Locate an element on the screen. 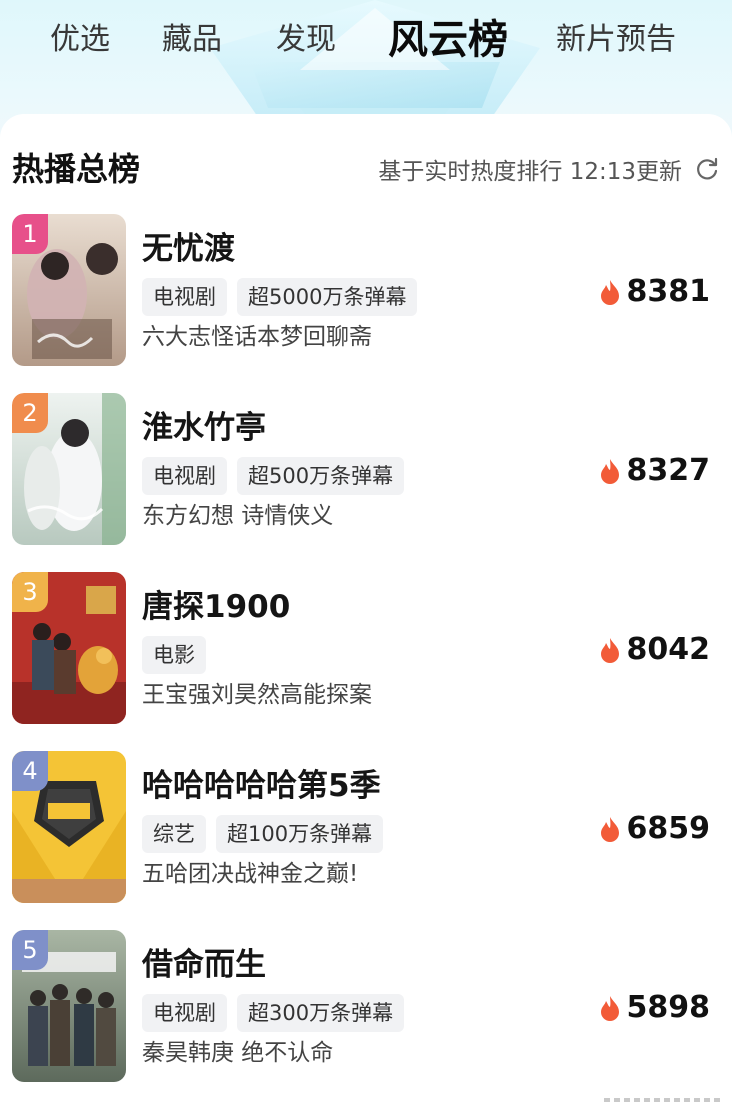  tag-list: 电视剧 超500万条弹幕 is located at coordinates (273, 476).